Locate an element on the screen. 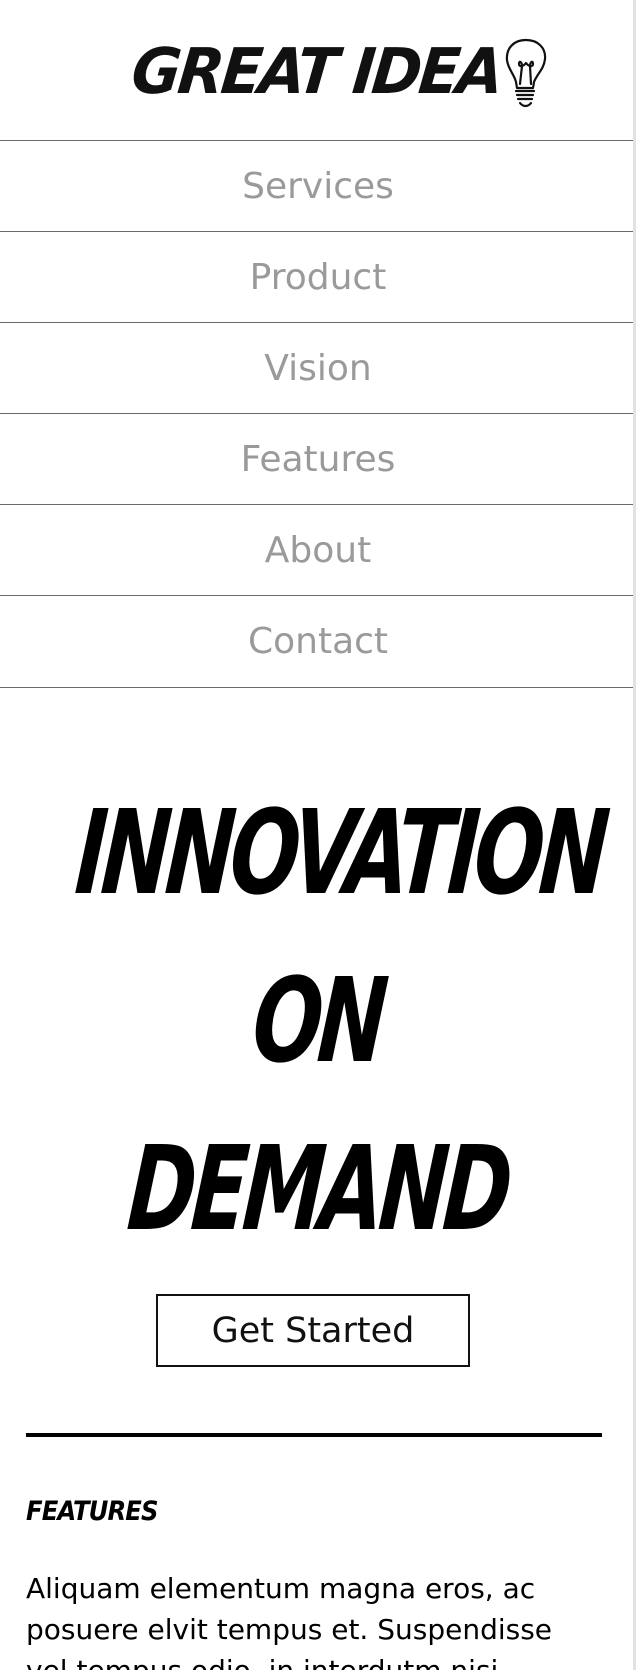 The width and height of the screenshot is (636, 1670). nav-item-about: About is located at coordinates (318, 549).